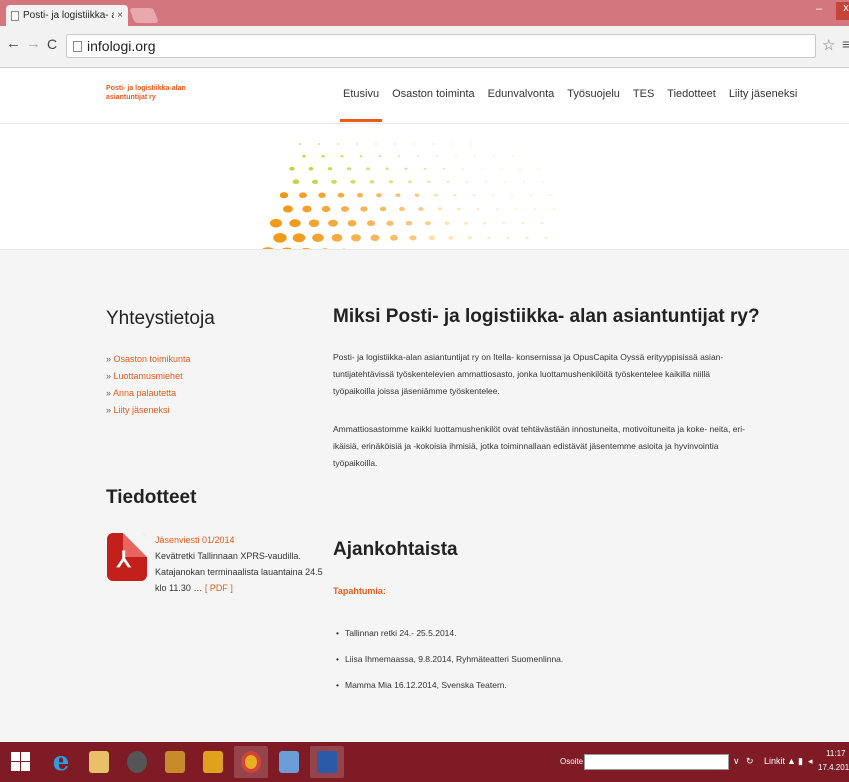 The height and width of the screenshot is (782, 849). What do you see at coordinates (33, 43) in the screenshot?
I see `forward-arrow-icon: →` at bounding box center [33, 43].